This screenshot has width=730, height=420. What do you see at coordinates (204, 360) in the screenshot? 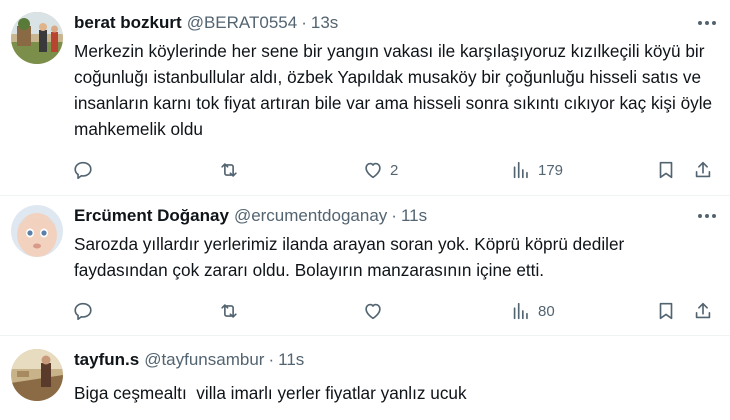
I see `user-handle: @tayfunsambur` at bounding box center [204, 360].